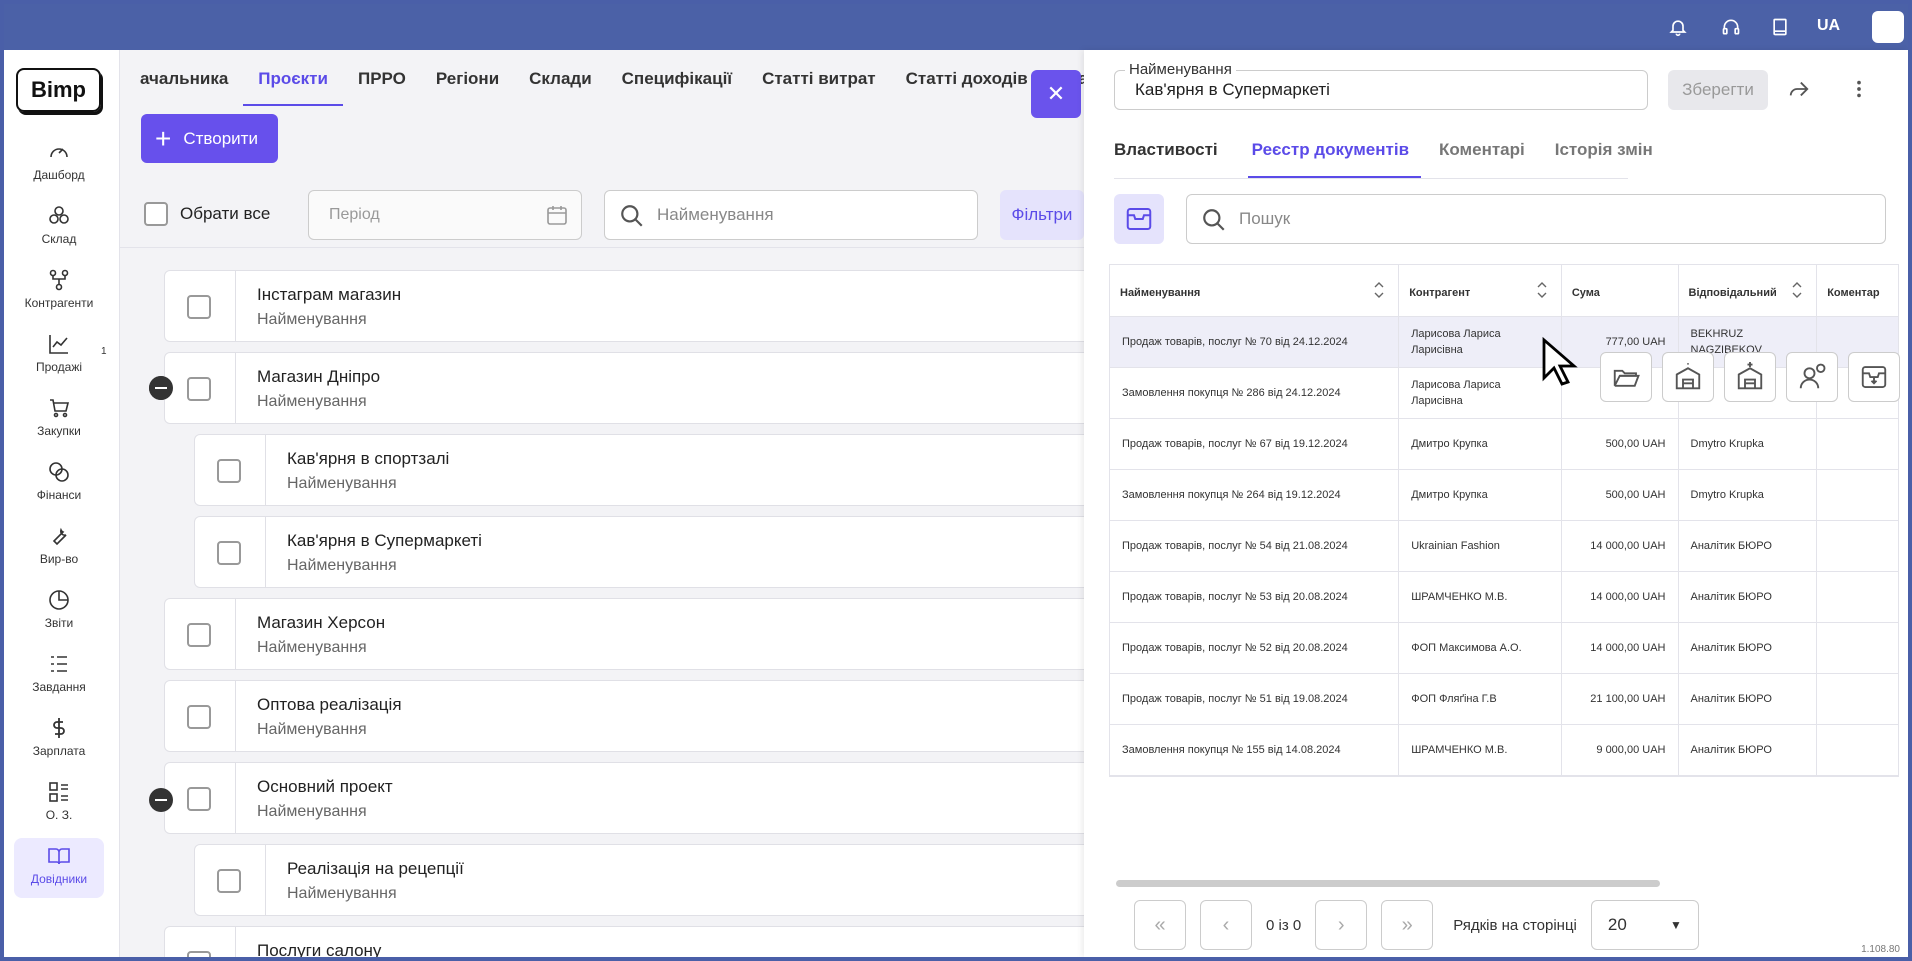 The image size is (1912, 961). Describe the element at coordinates (634, 941) in the screenshot. I see `list-item: Послуги салону` at that location.